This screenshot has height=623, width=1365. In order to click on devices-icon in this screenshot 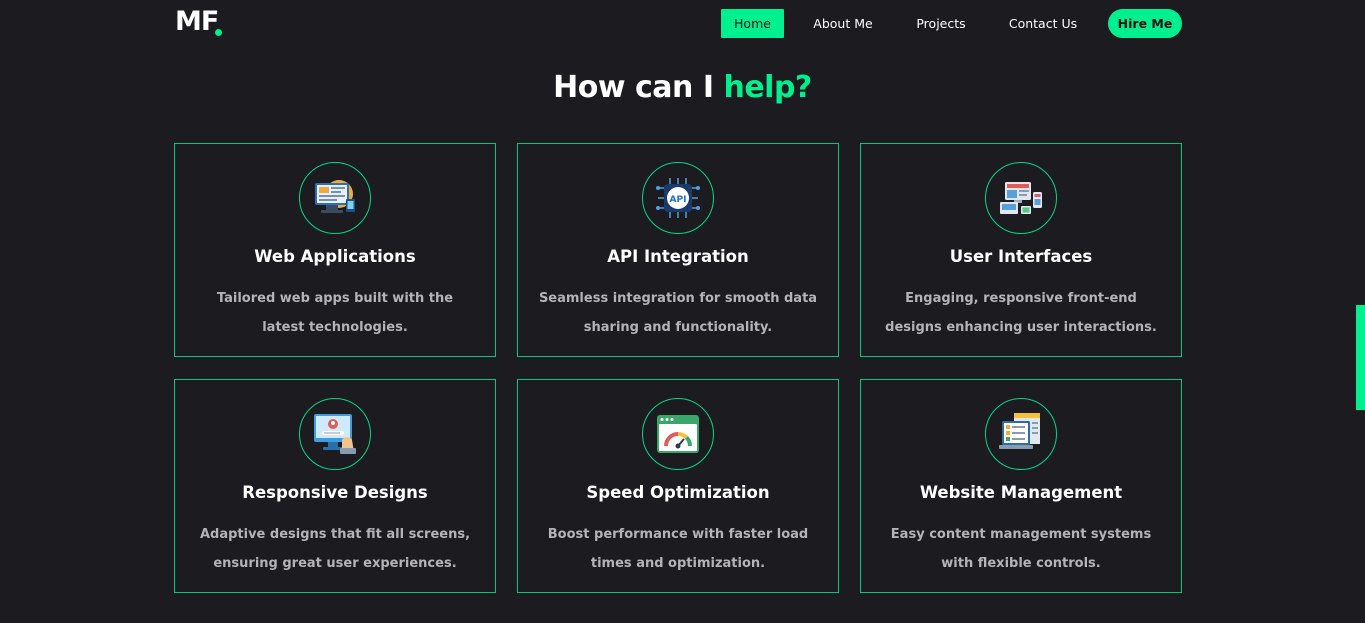, I will do `click(1021, 198)`.